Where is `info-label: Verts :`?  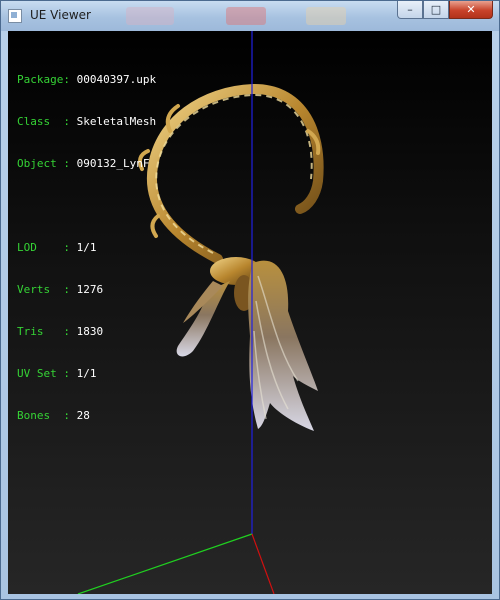 info-label: Verts : is located at coordinates (43, 289).